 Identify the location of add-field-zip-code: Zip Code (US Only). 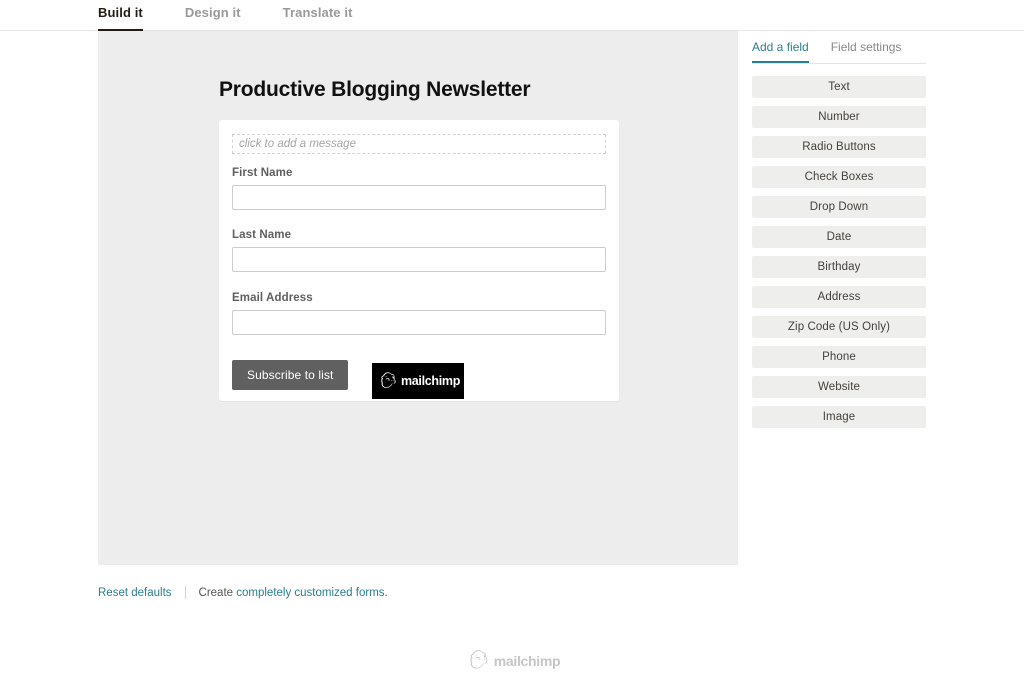
(839, 327).